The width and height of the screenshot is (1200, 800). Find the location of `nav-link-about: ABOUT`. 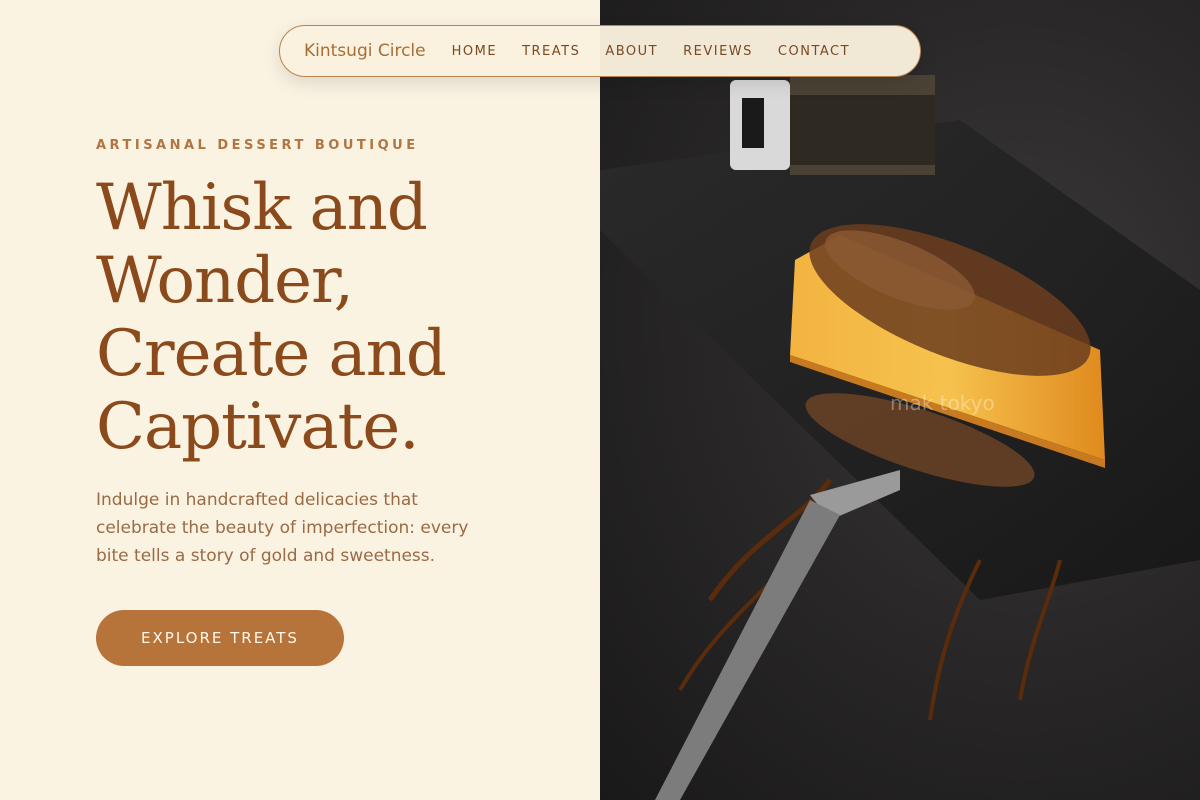

nav-link-about: ABOUT is located at coordinates (631, 51).